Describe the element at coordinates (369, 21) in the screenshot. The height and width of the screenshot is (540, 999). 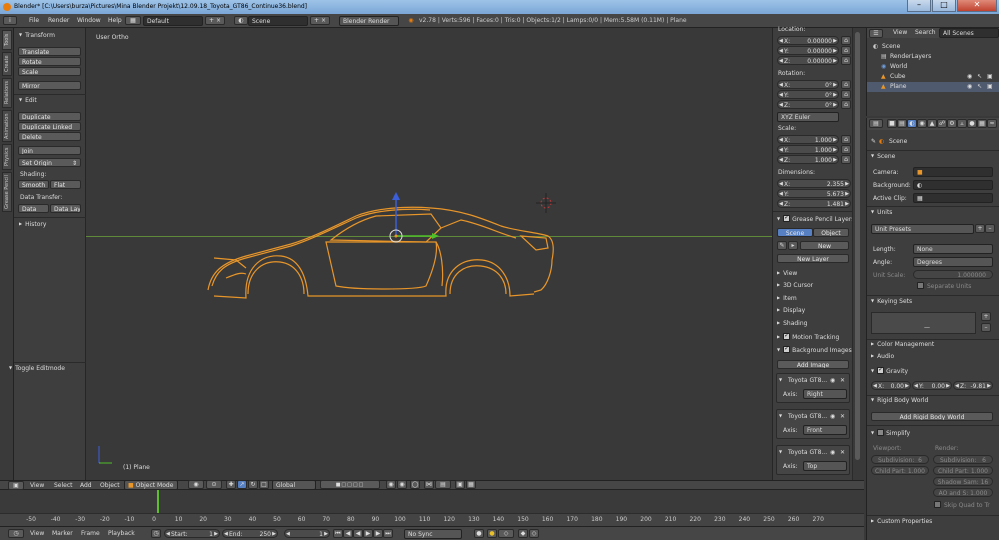
I see `render-engine-select: Blender Render` at that location.